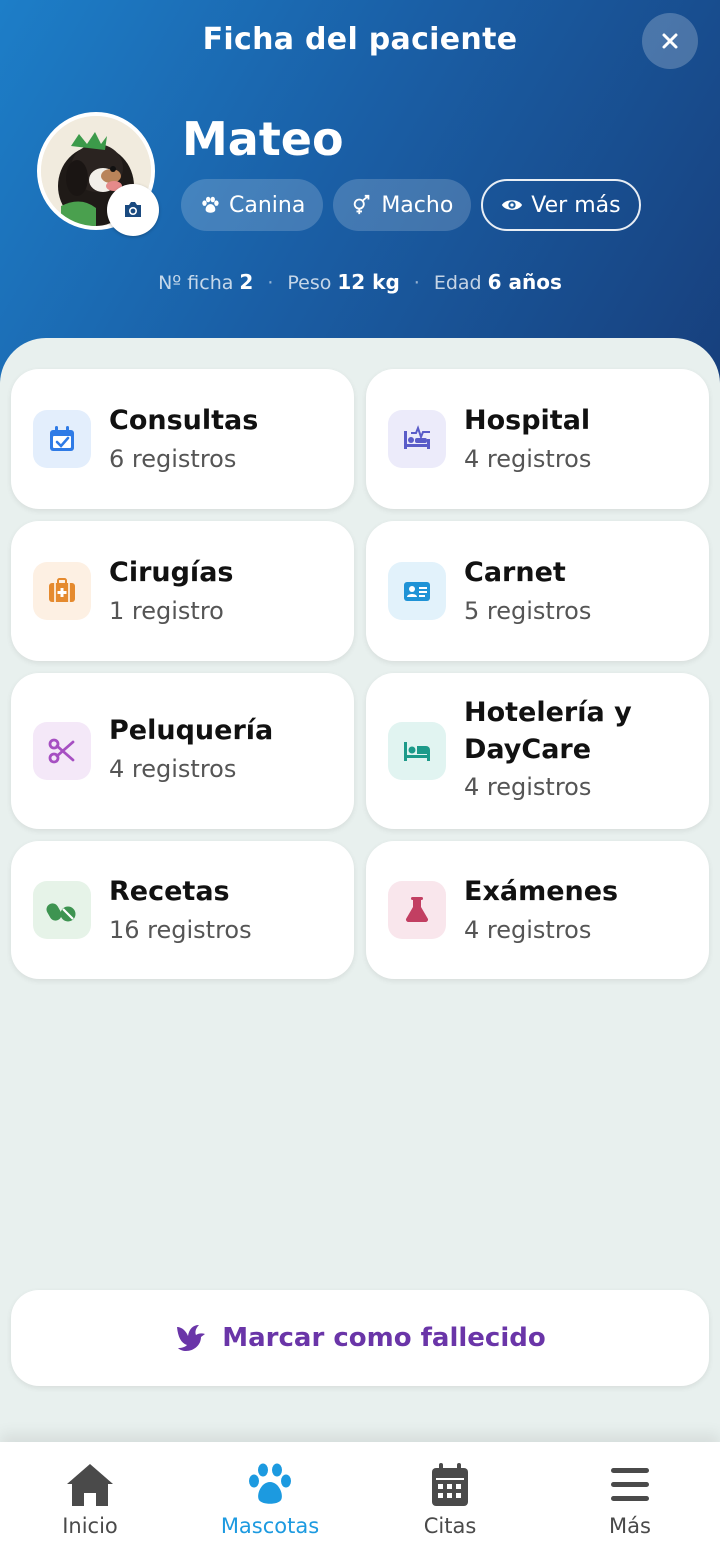 This screenshot has width=720, height=1558. Describe the element at coordinates (98, 174) in the screenshot. I see `pet-avatar-container` at that location.